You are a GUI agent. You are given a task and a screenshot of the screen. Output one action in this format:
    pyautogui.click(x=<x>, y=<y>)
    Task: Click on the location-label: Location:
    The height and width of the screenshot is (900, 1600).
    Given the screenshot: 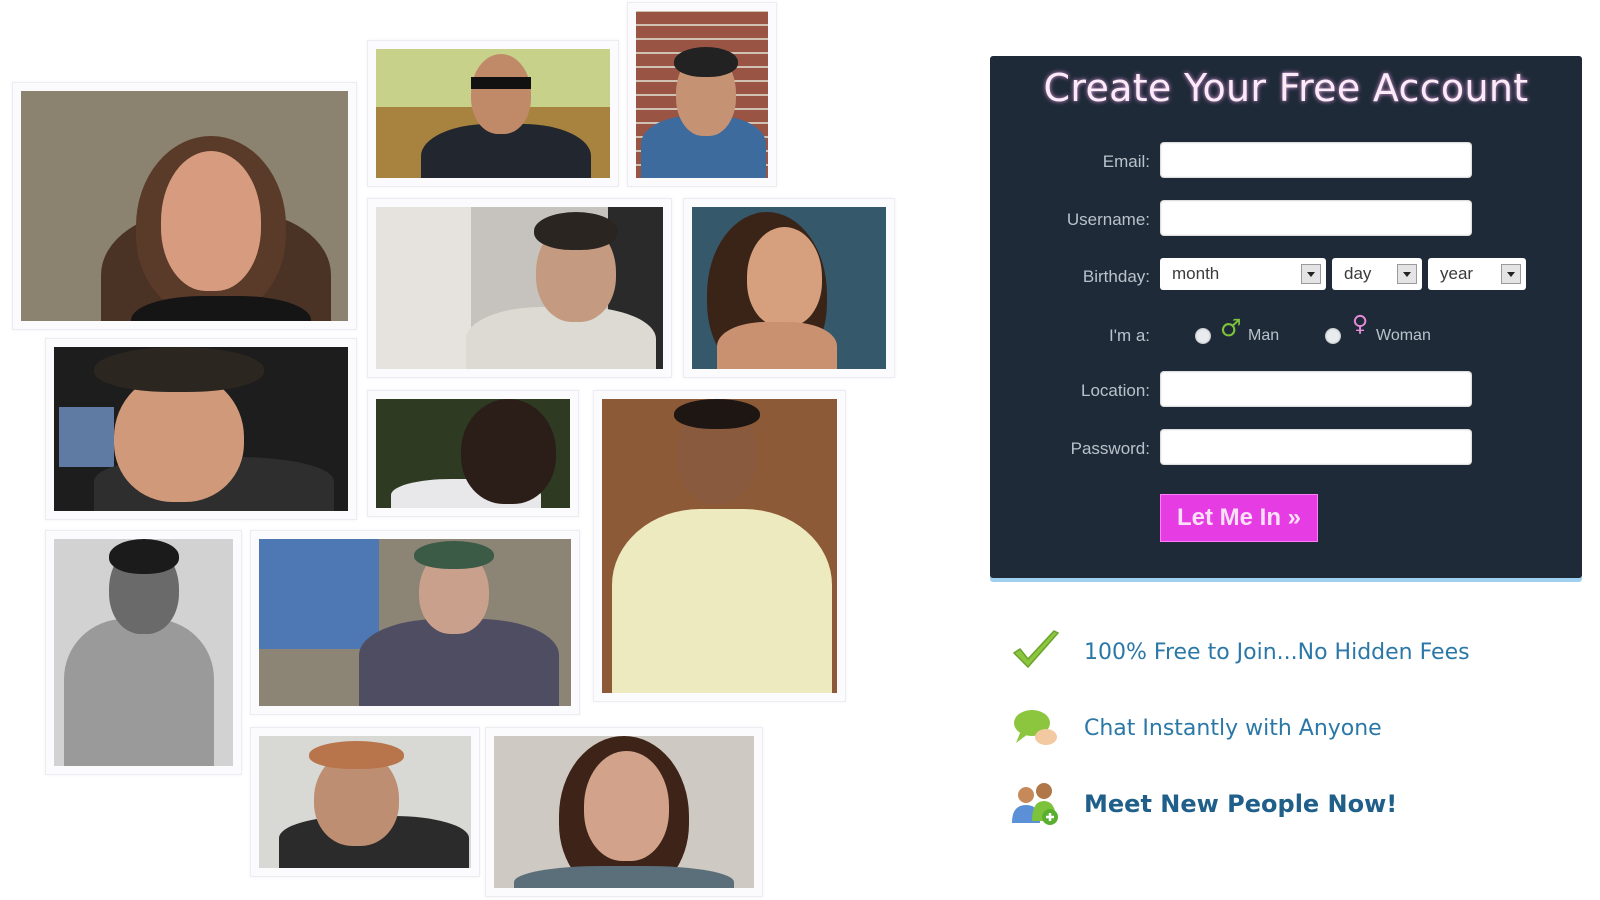 What is the action you would take?
    pyautogui.click(x=1115, y=390)
    